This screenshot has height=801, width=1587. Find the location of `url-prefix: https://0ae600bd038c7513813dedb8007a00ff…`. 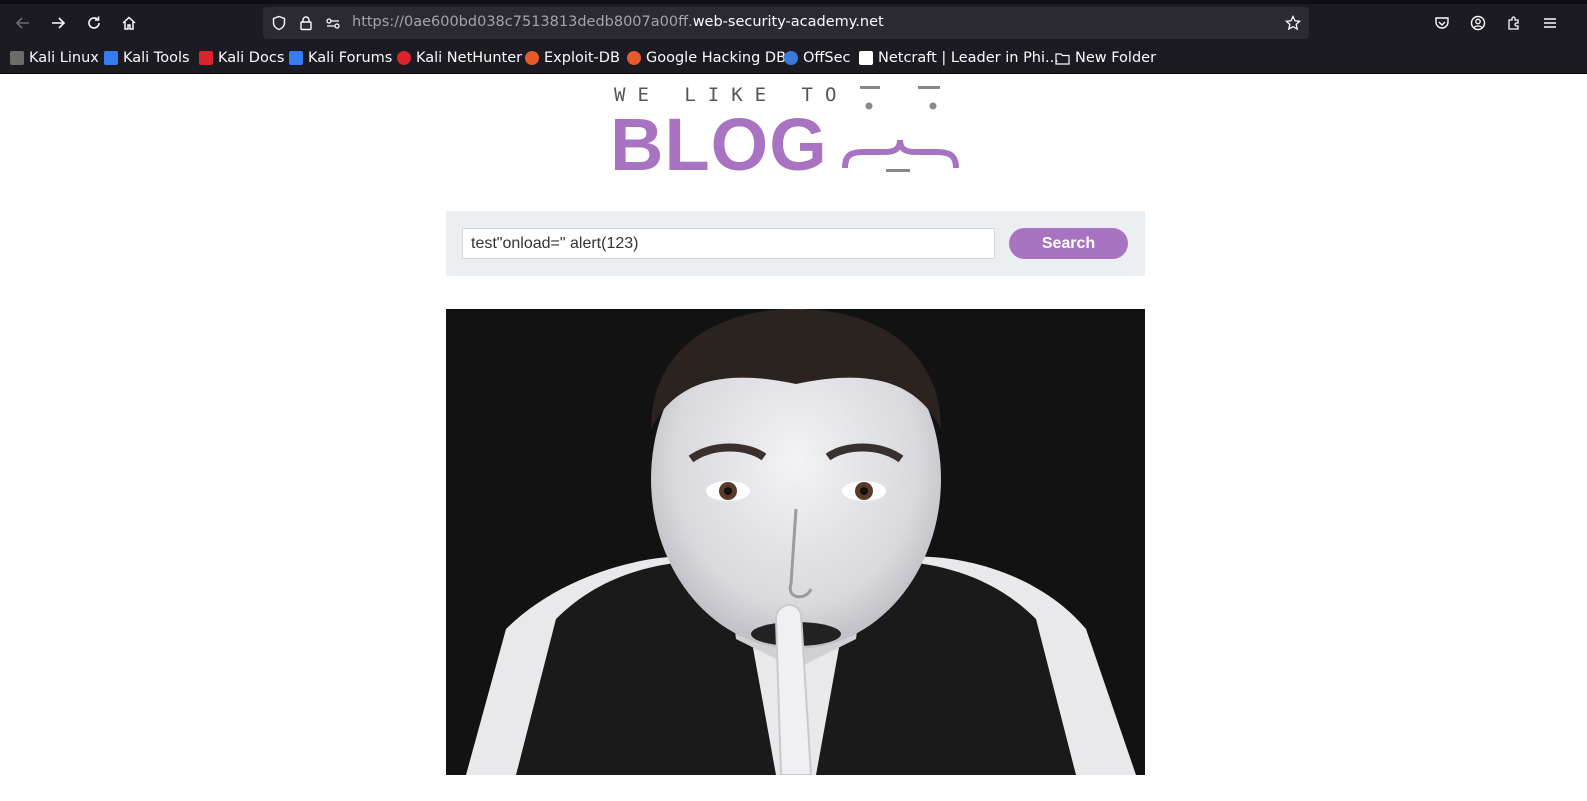

url-prefix: https://0ae600bd038c7513813dedb8007a00ff… is located at coordinates (522, 22).